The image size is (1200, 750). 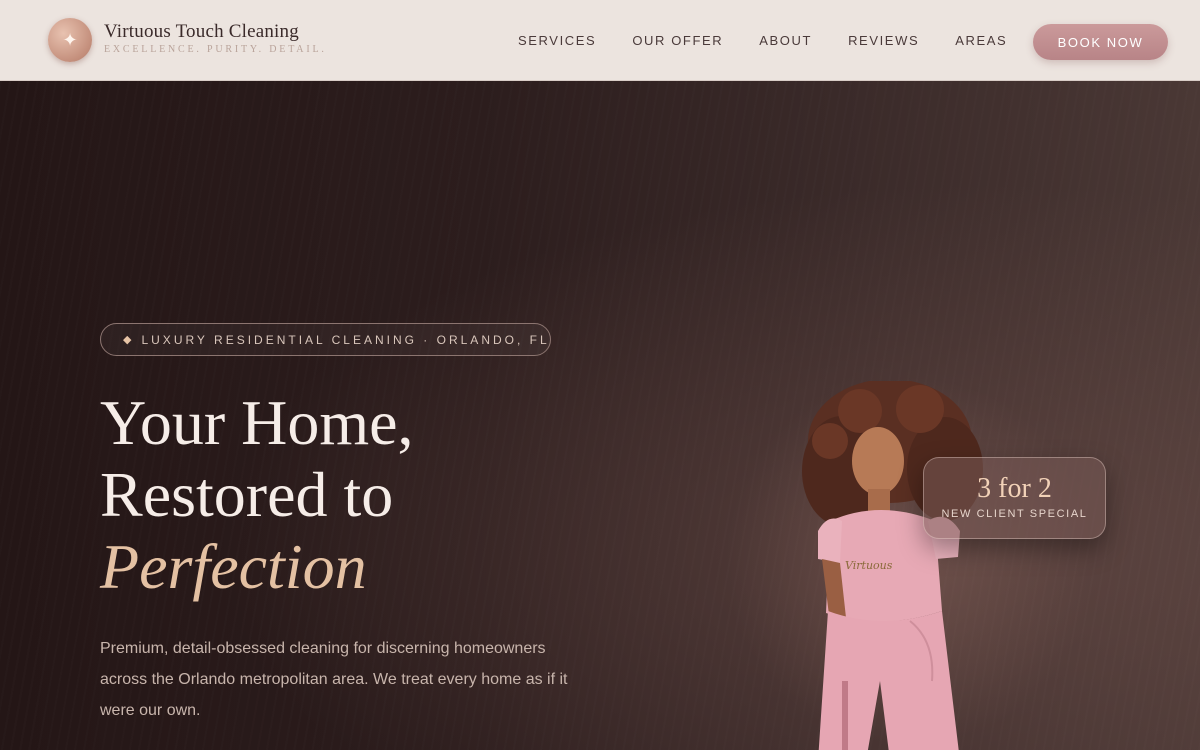 What do you see at coordinates (127, 340) in the screenshot?
I see `diamond-icon: ◆` at bounding box center [127, 340].